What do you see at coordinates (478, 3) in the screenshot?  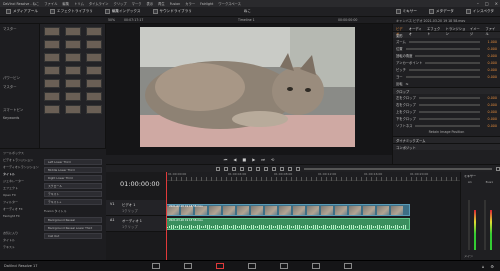 I see `minimize-icon: –` at bounding box center [478, 3].